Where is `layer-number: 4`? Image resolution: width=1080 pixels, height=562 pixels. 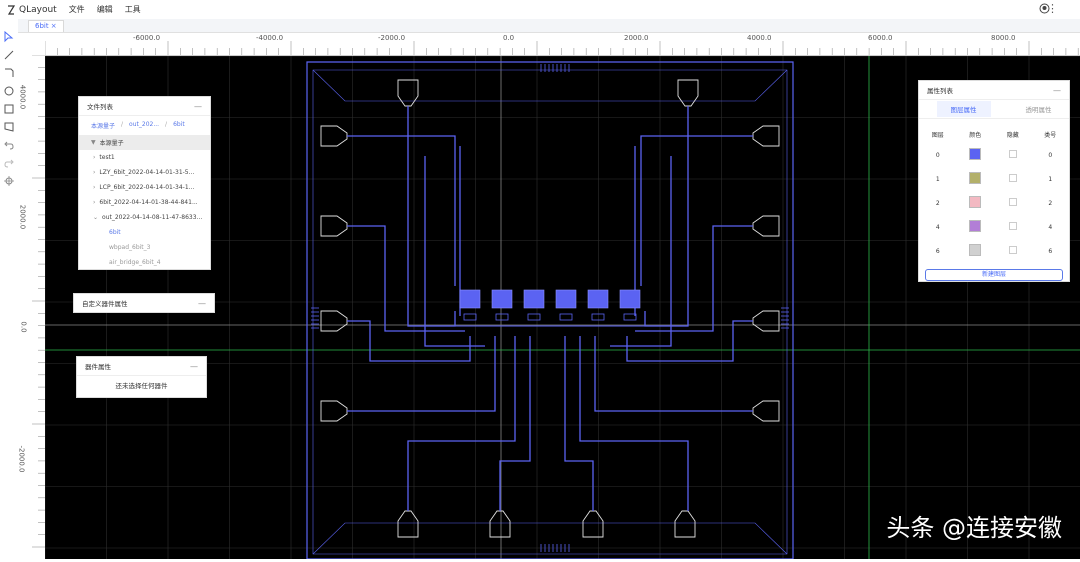
layer-number: 4 is located at coordinates (1050, 227).